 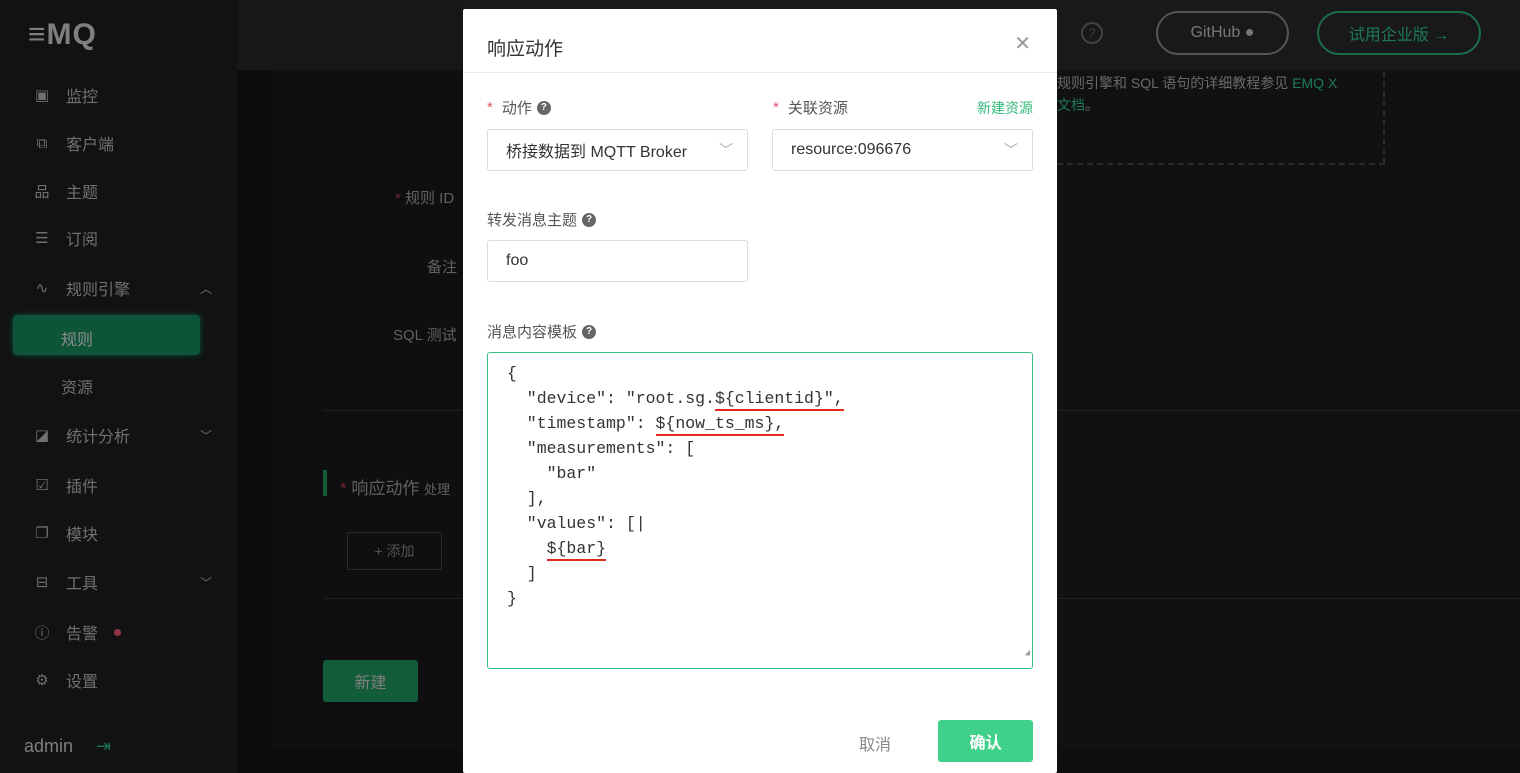 What do you see at coordinates (42, 435) in the screenshot?
I see `analytics-icon: ◪` at bounding box center [42, 435].